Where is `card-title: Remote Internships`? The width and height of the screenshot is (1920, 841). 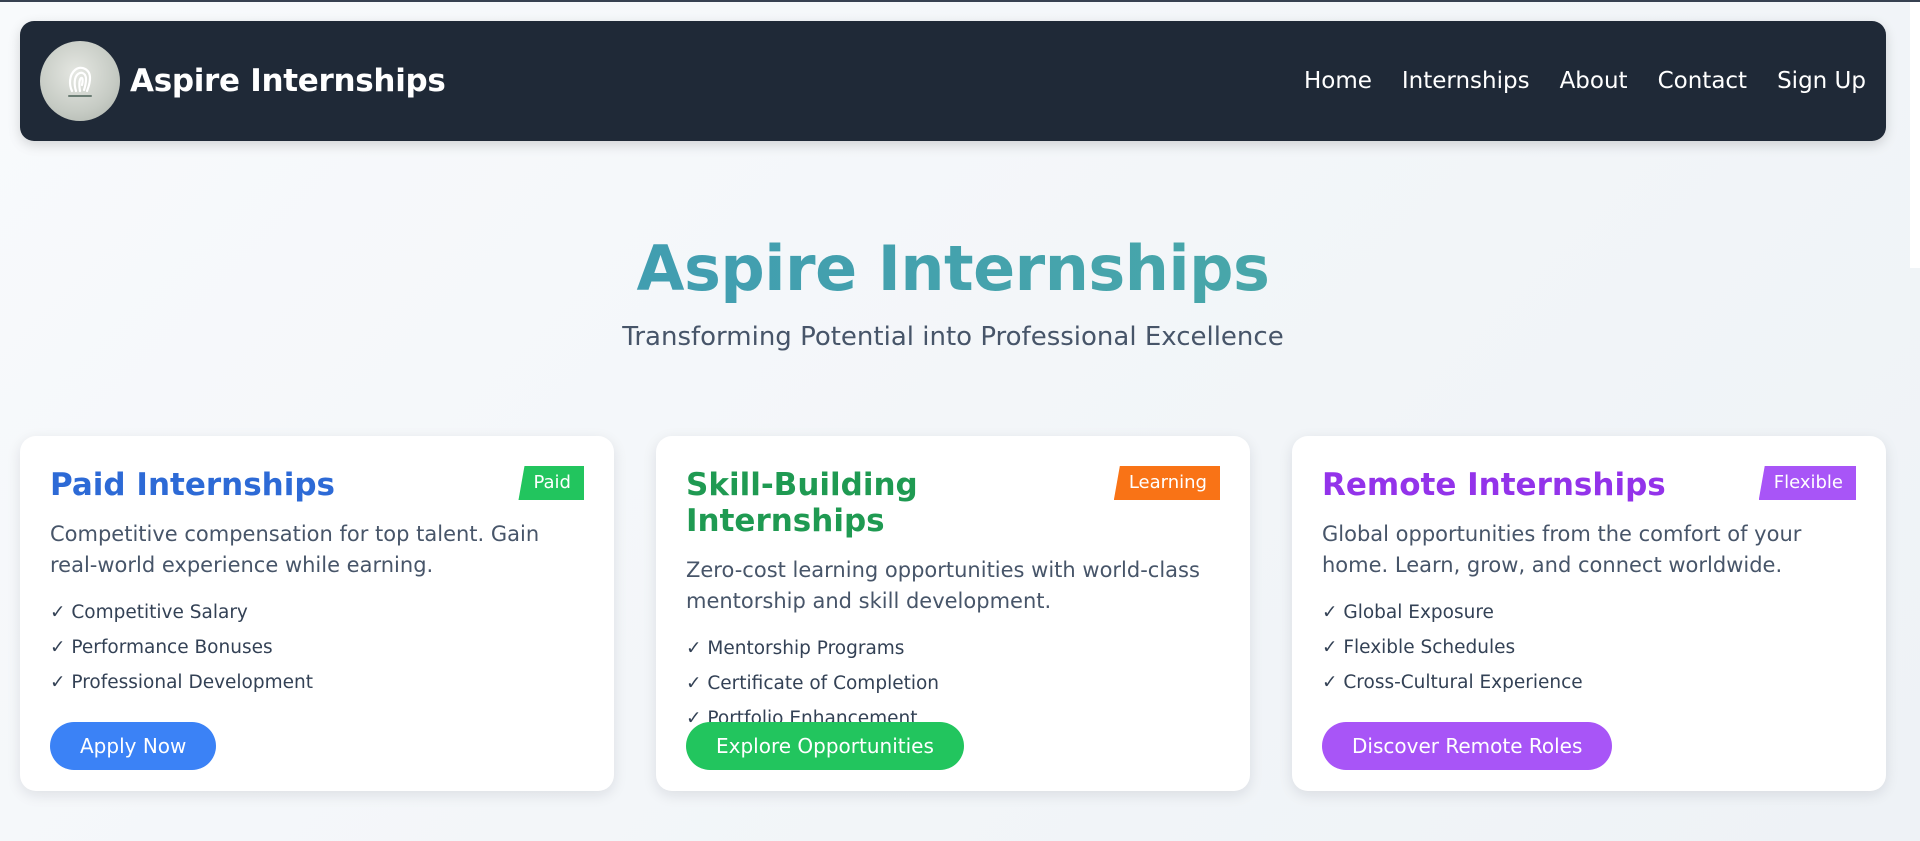
card-title: Remote Internships is located at coordinates (1494, 485).